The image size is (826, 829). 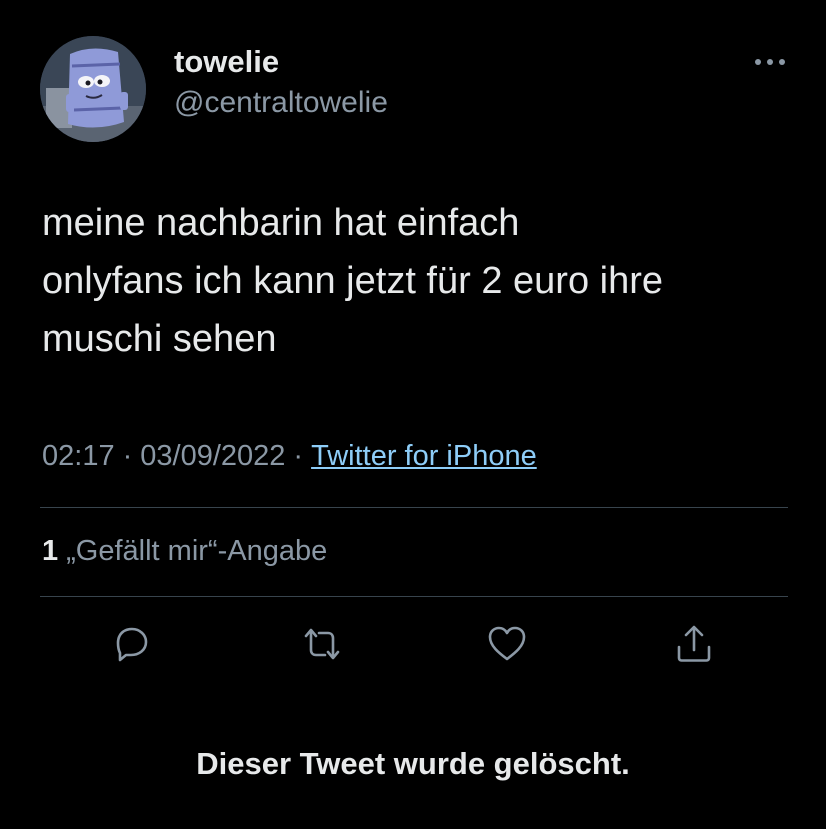 What do you see at coordinates (322, 644) in the screenshot?
I see `retweet-icon` at bounding box center [322, 644].